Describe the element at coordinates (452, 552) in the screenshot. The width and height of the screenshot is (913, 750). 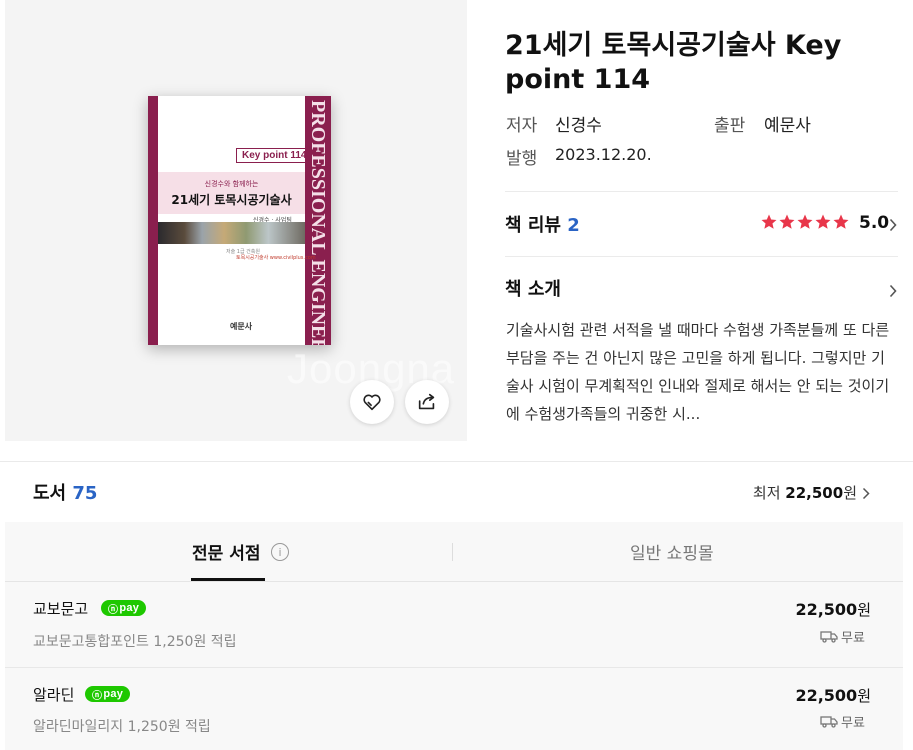
I see `tab-separator` at that location.